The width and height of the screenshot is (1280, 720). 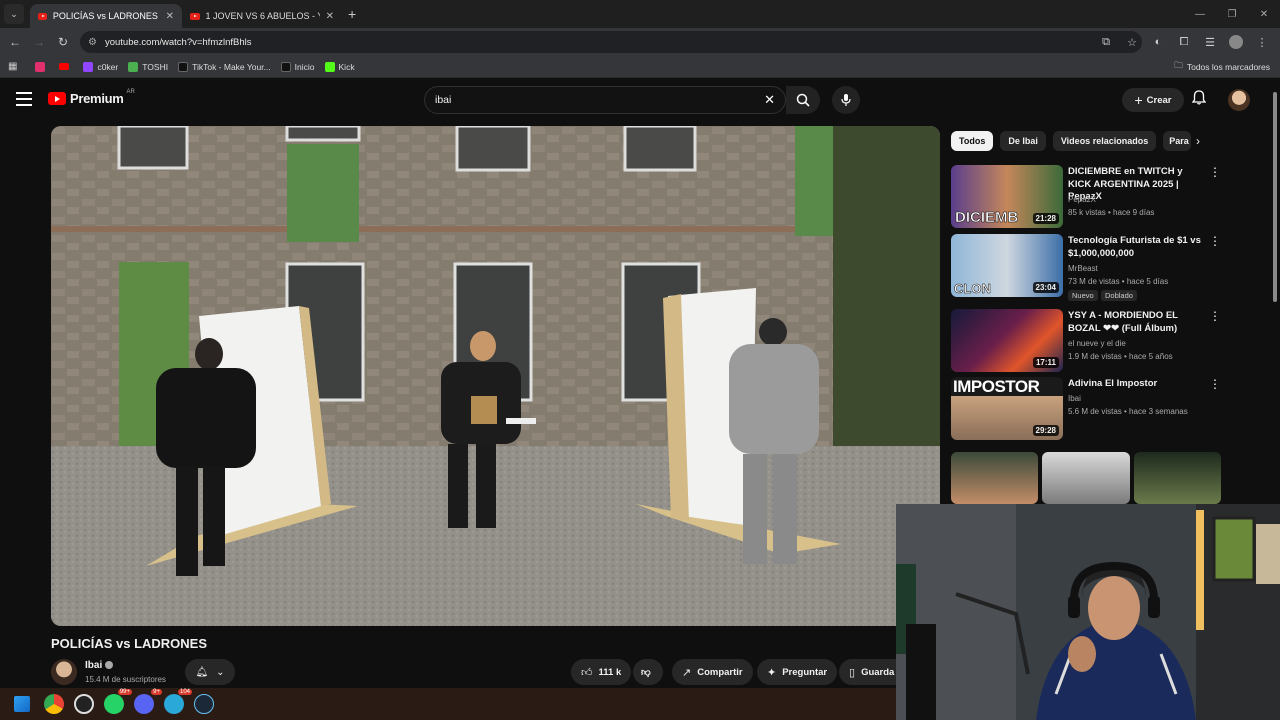 I want to click on browser-tab-active: POLICÍAS vs LADRONES - YouTube ✕, so click(x=106, y=16).